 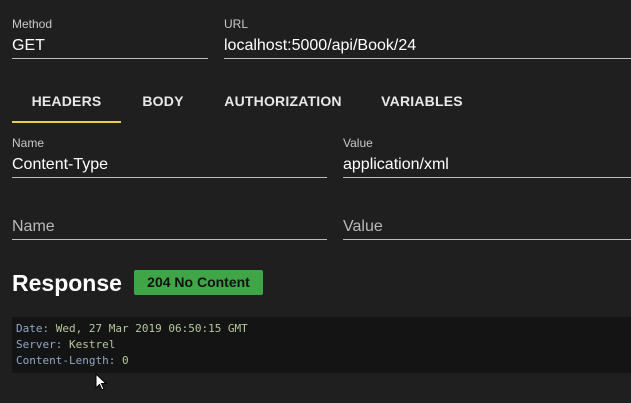 What do you see at coordinates (29, 328) in the screenshot?
I see `response-header-key: Date` at bounding box center [29, 328].